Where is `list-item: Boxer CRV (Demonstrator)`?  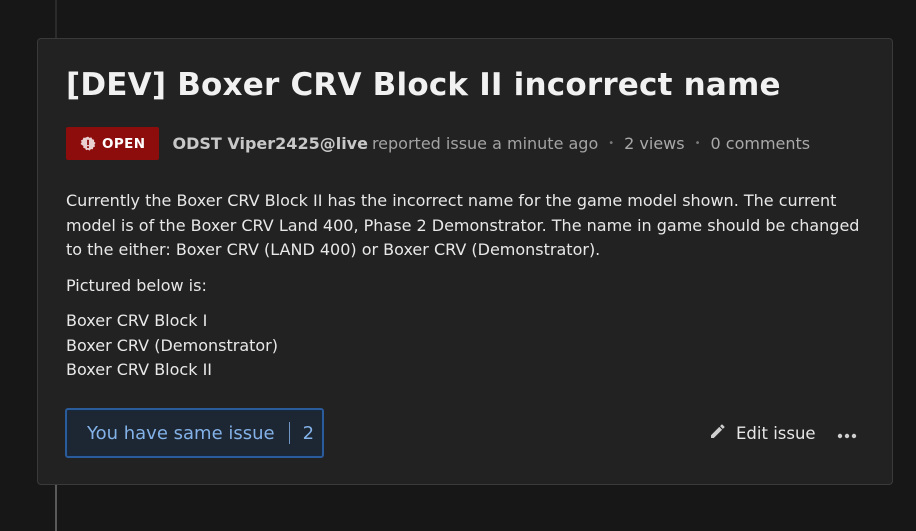
list-item: Boxer CRV (Demonstrator) is located at coordinates (172, 345).